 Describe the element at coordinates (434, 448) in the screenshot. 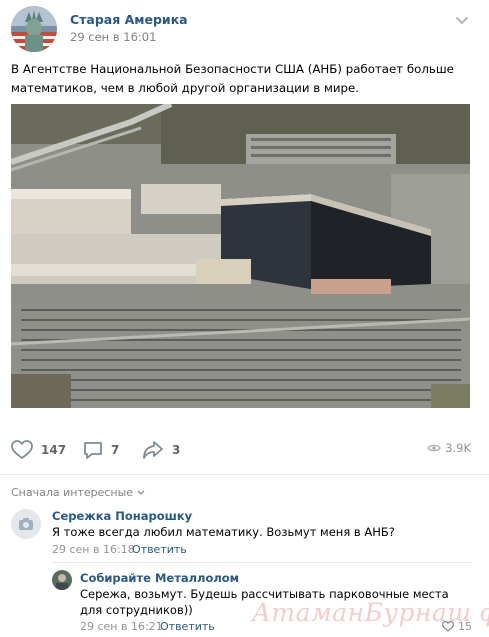

I see `eye-icon` at that location.